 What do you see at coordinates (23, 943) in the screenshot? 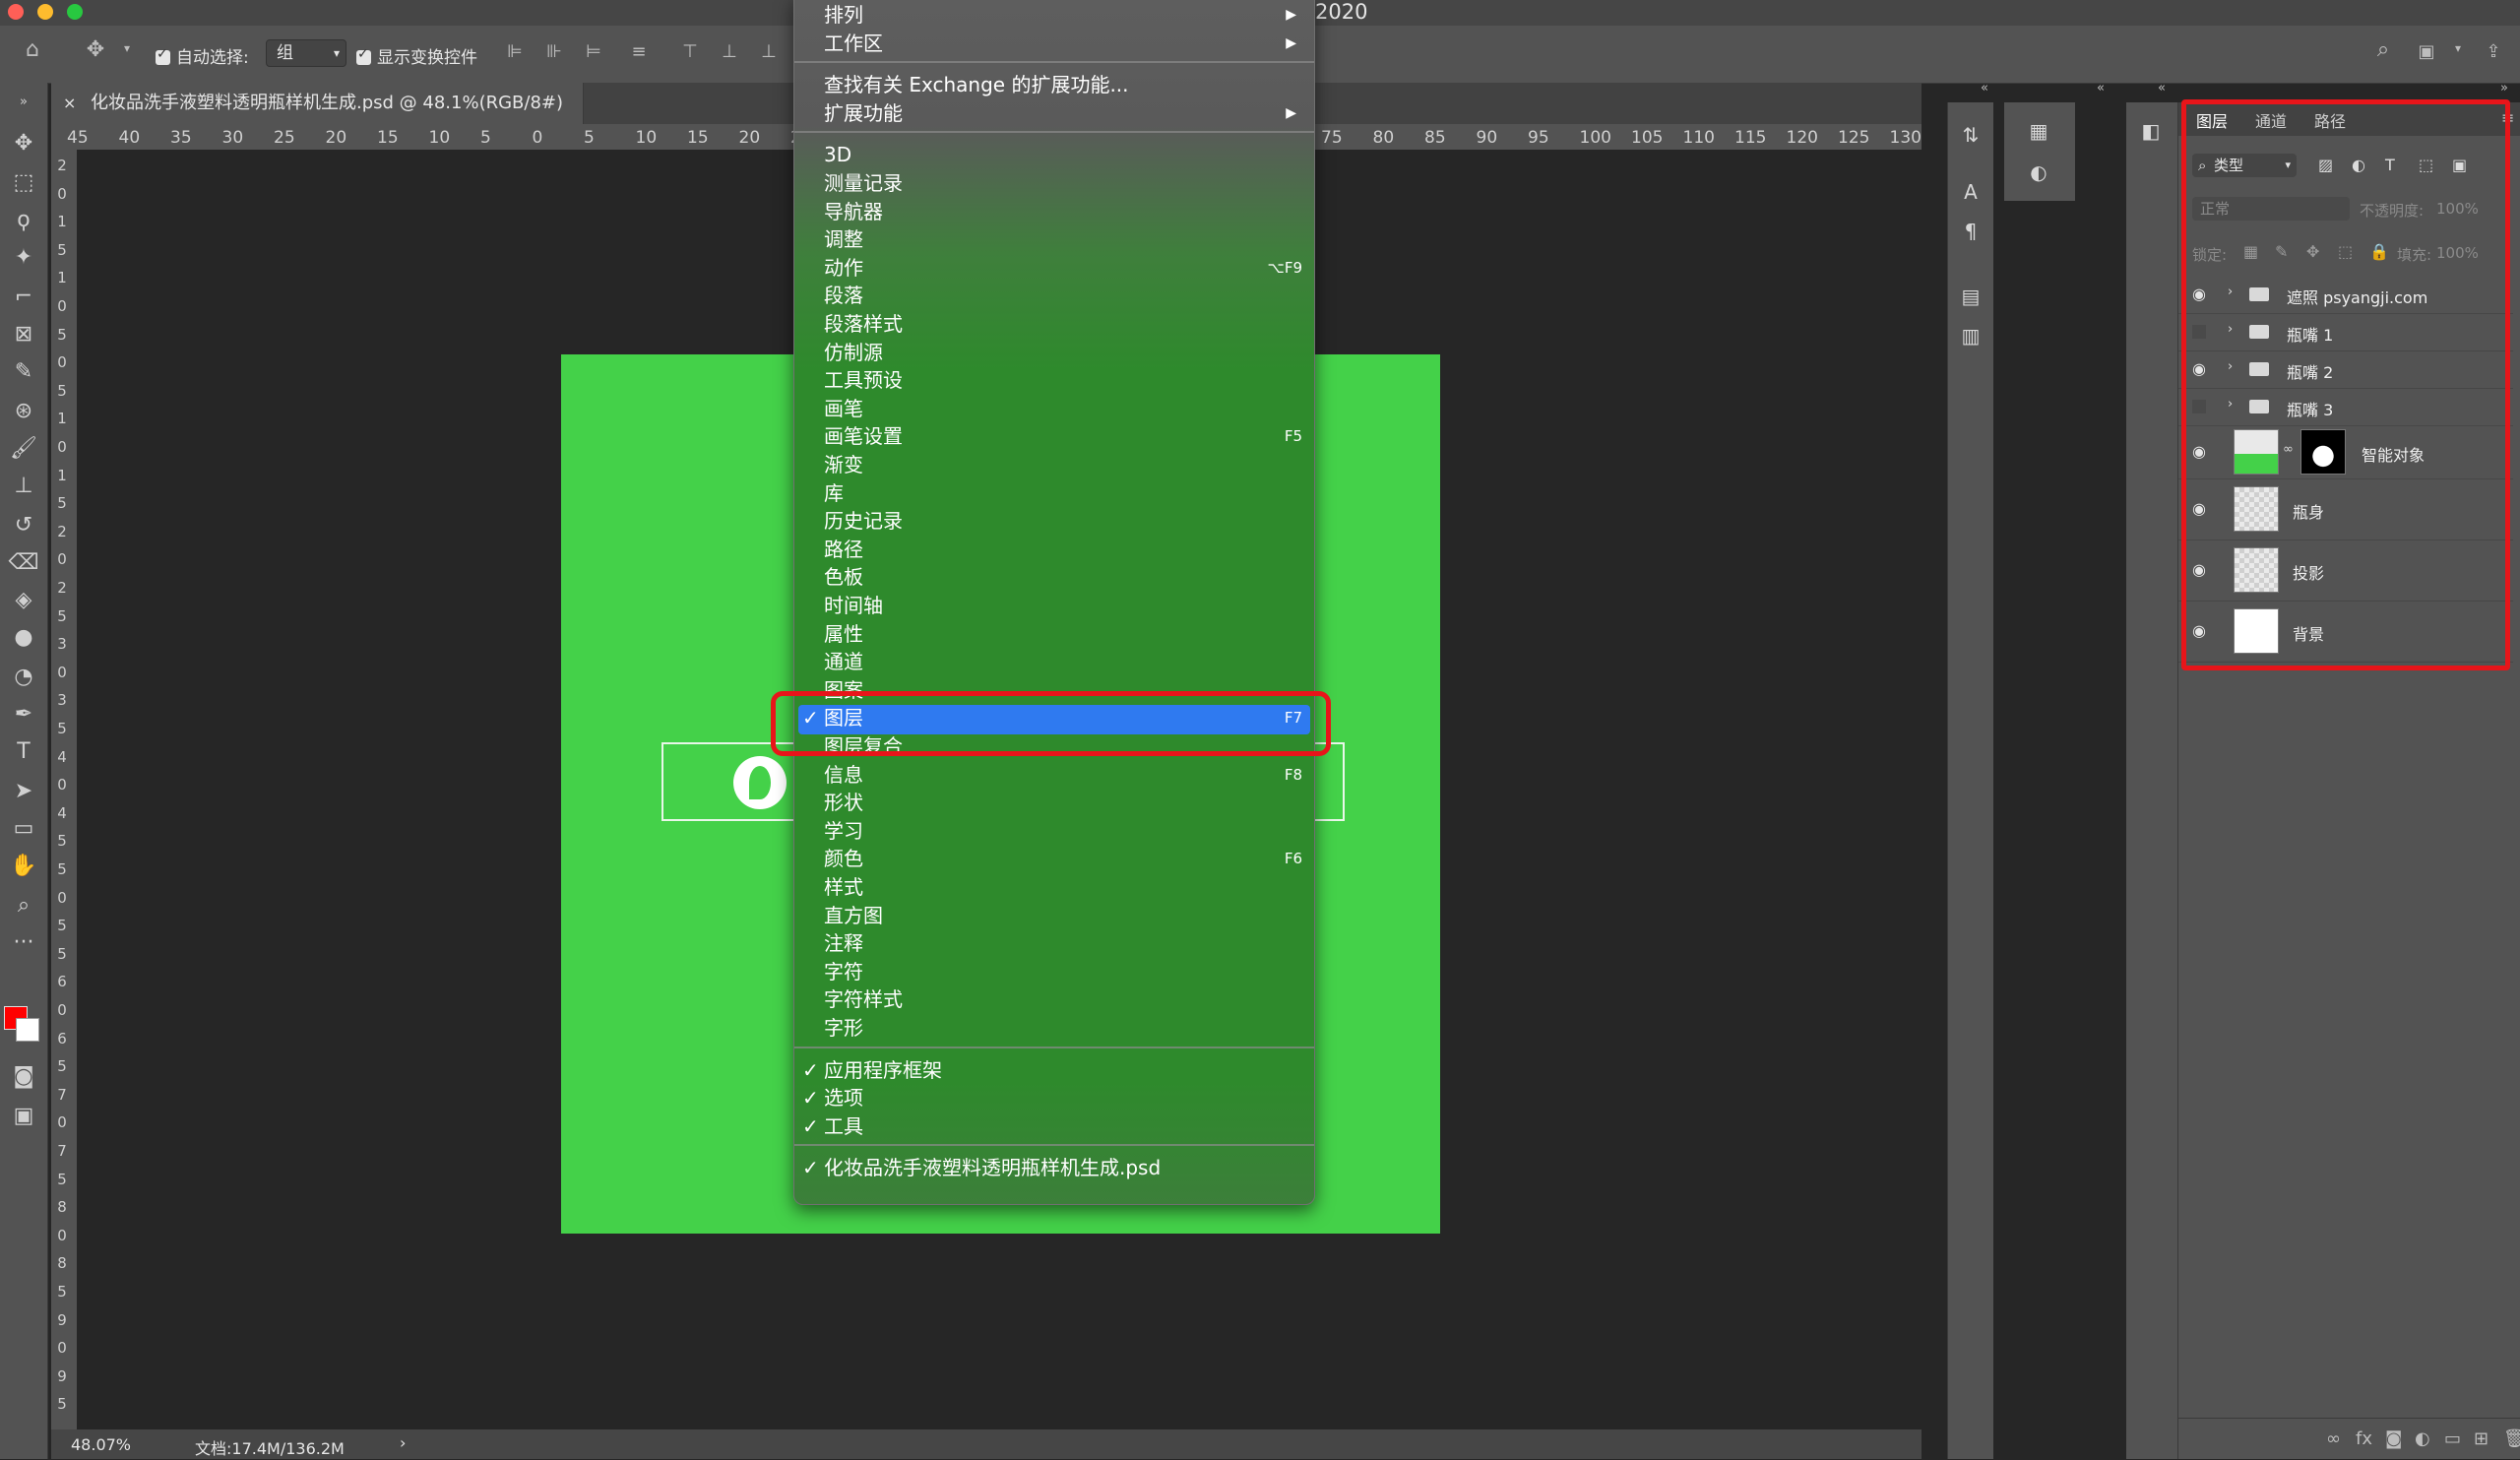
I see `more-tools-icon: ···` at bounding box center [23, 943].